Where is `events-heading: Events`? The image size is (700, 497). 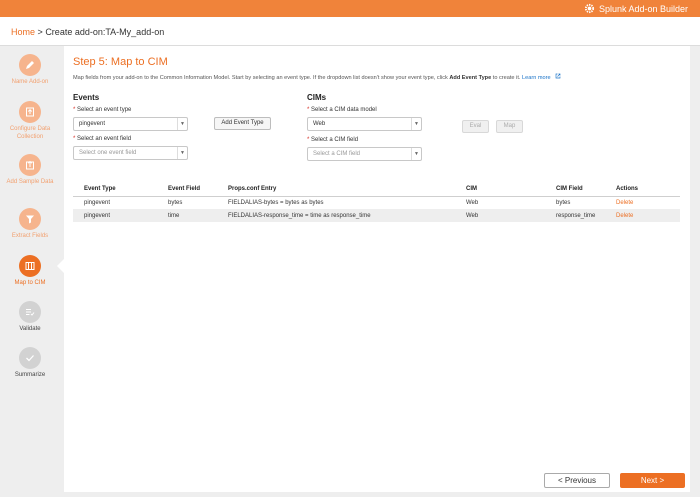 events-heading: Events is located at coordinates (86, 97).